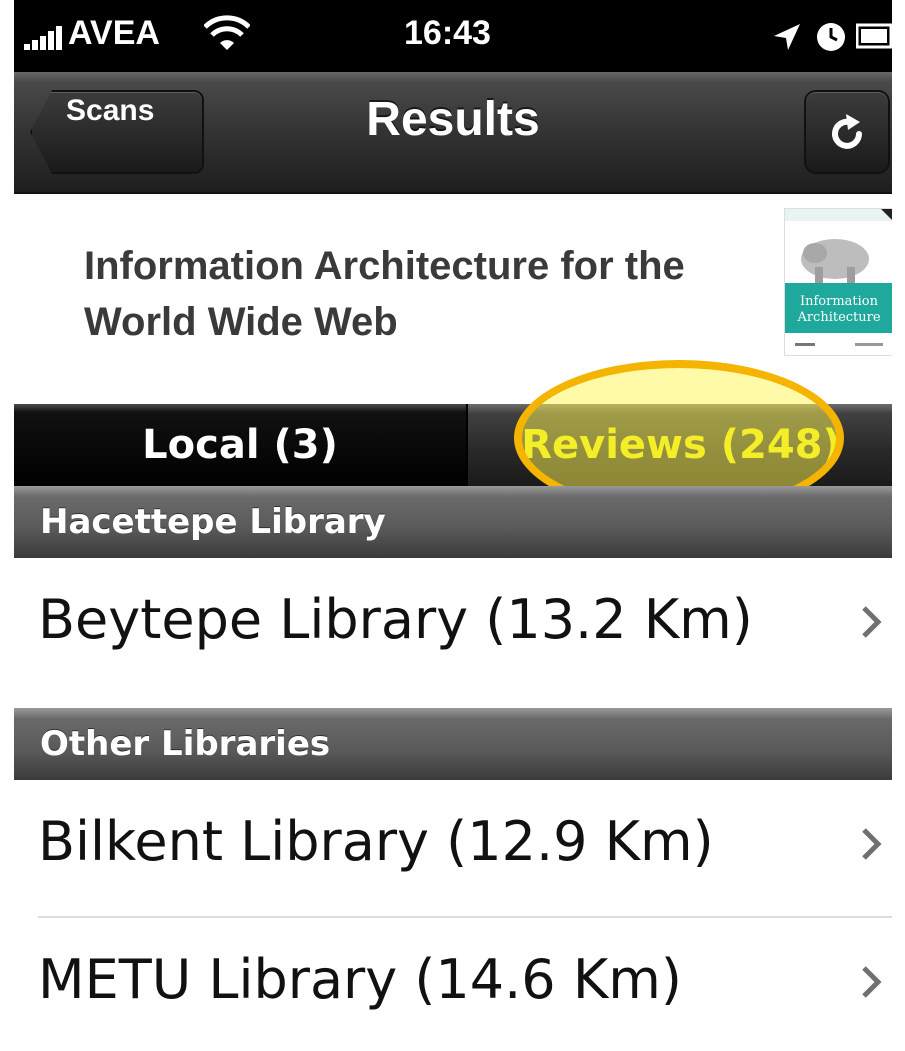  Describe the element at coordinates (376, 841) in the screenshot. I see `list-item-label: Bilkent Library (12.9 Km)` at that location.